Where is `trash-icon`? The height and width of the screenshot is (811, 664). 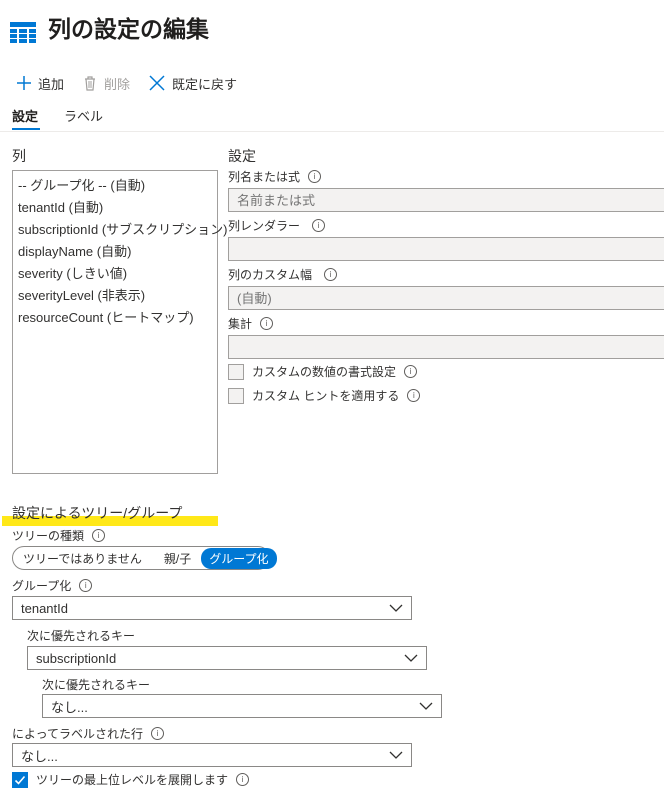 trash-icon is located at coordinates (90, 83).